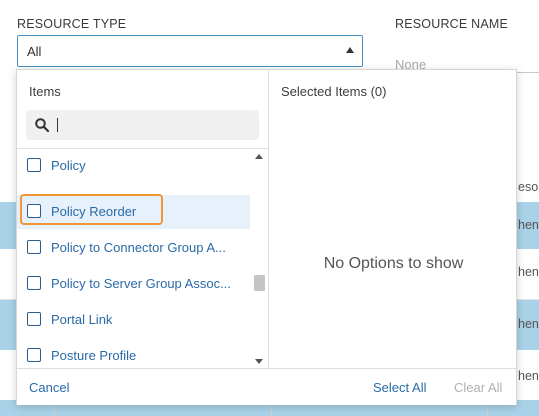 This screenshot has height=416, width=539. What do you see at coordinates (45, 91) in the screenshot?
I see `items-title: Items` at bounding box center [45, 91].